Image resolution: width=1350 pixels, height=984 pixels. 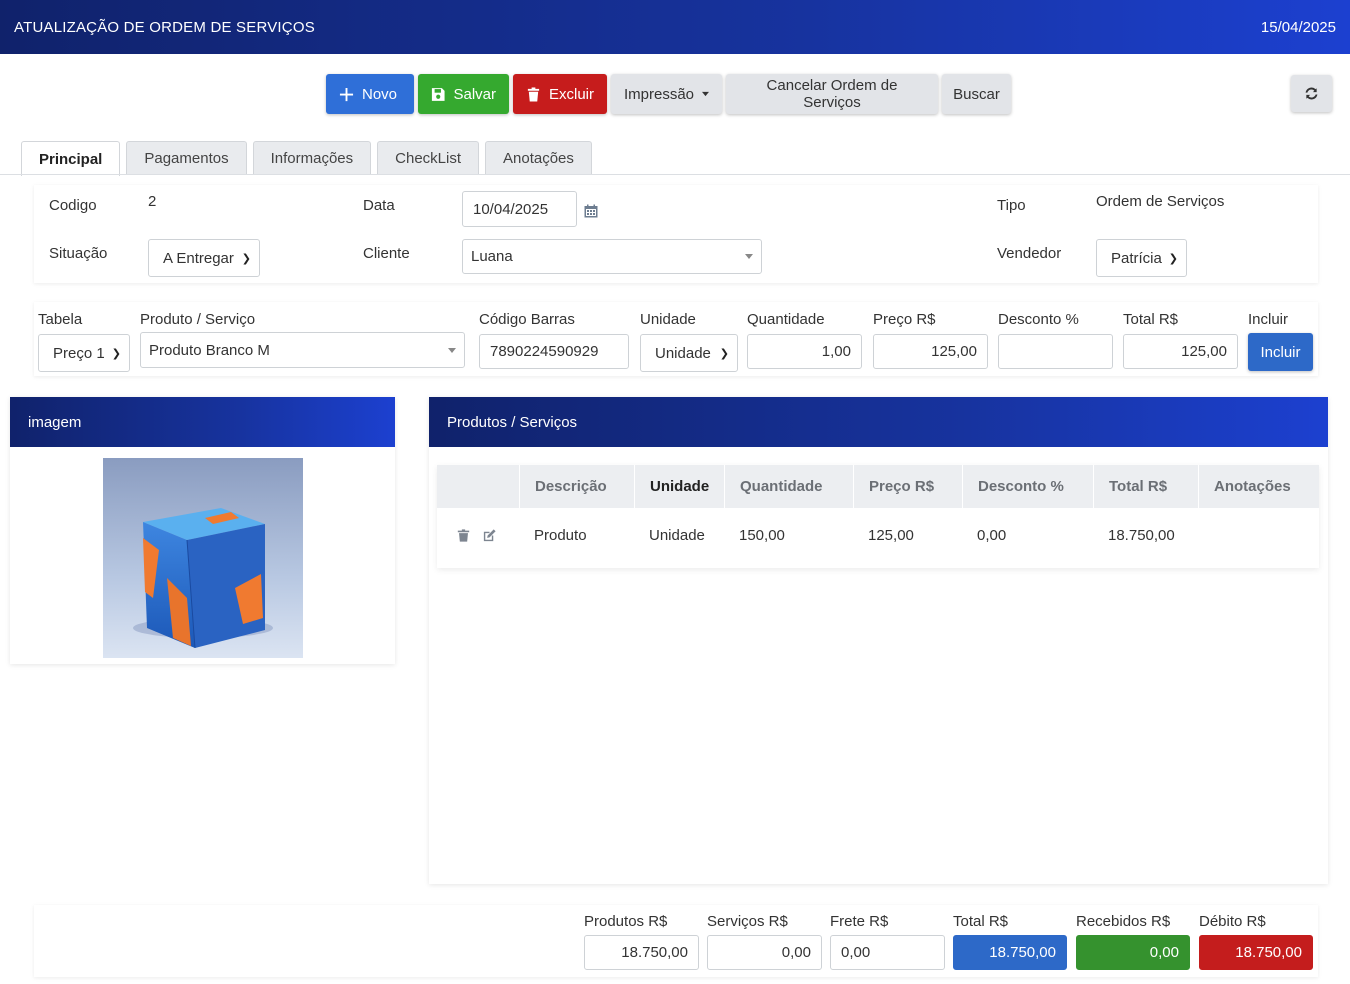 What do you see at coordinates (489, 535) in the screenshot?
I see `edit-icon` at bounding box center [489, 535].